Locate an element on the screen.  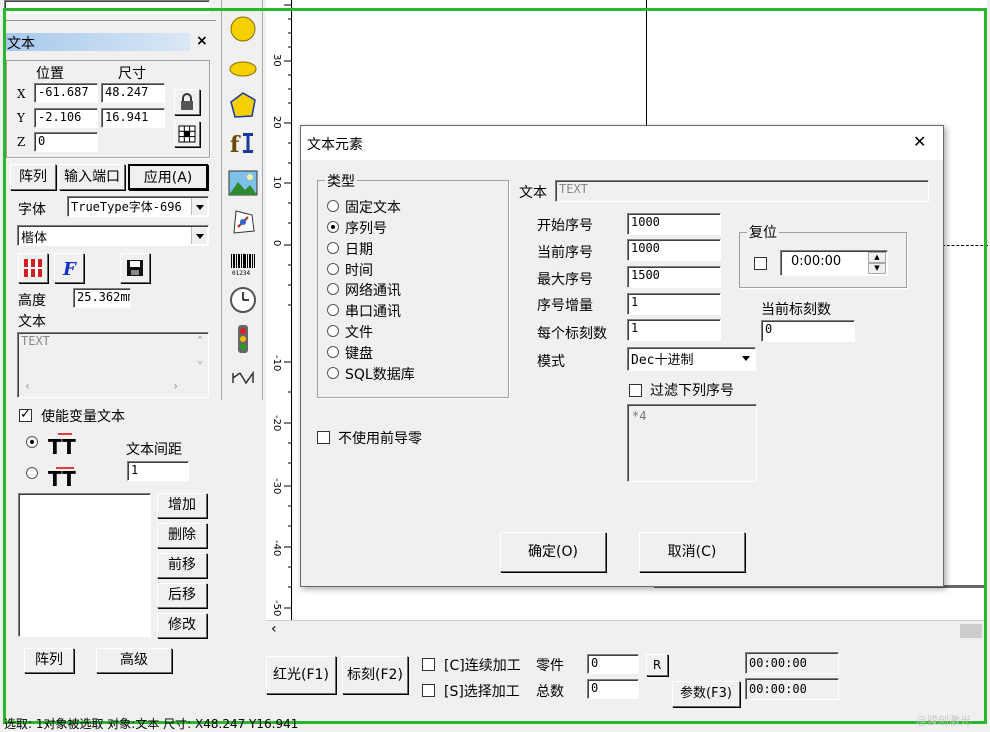
mode-label: 模式 is located at coordinates (551, 362).